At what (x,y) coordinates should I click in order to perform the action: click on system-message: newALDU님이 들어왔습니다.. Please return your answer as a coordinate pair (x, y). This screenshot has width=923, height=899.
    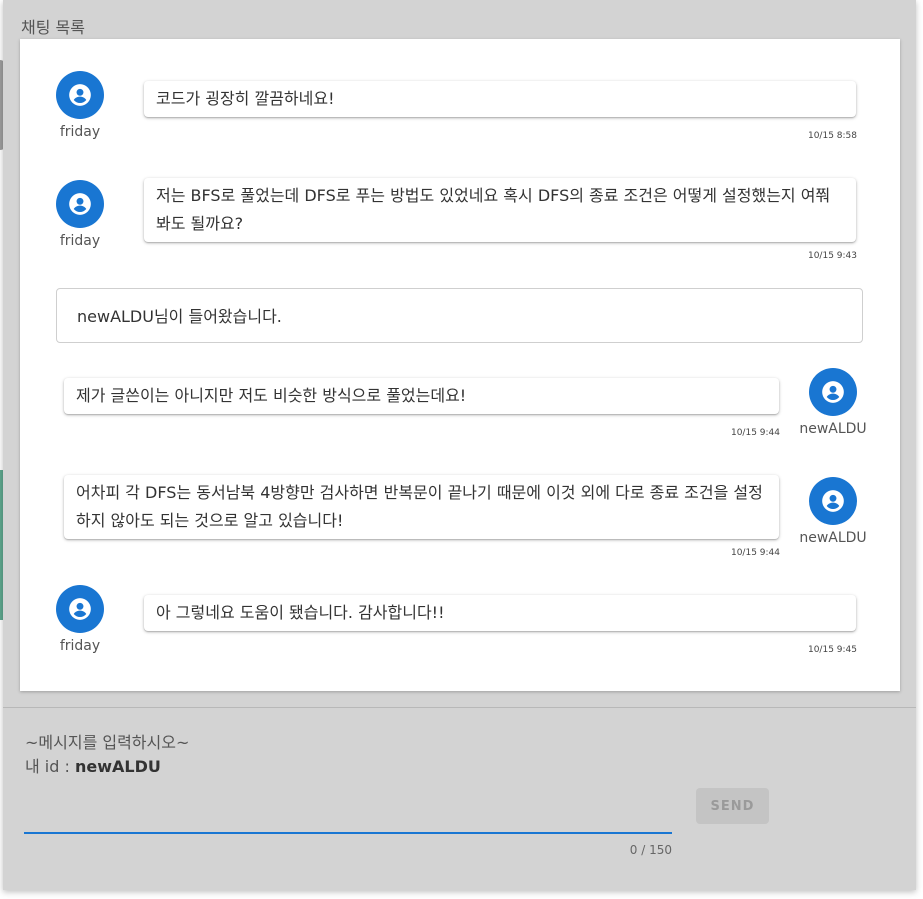
    Looking at the image, I should click on (459, 315).